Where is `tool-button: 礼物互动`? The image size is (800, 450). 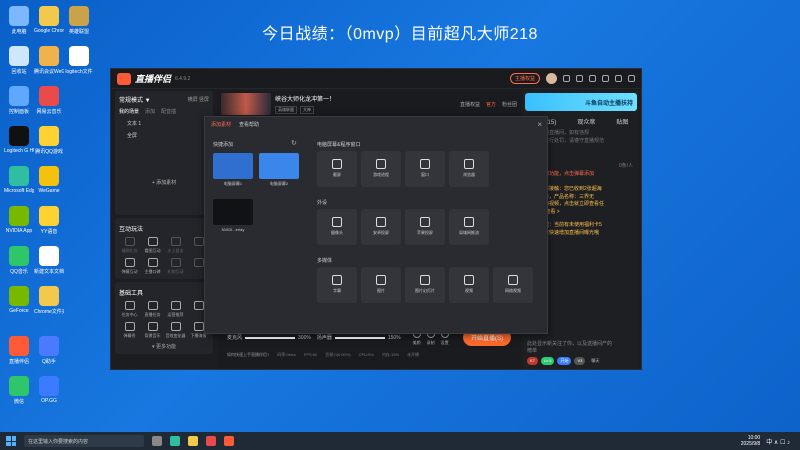 tool-button: 礼物互动 is located at coordinates (175, 266).